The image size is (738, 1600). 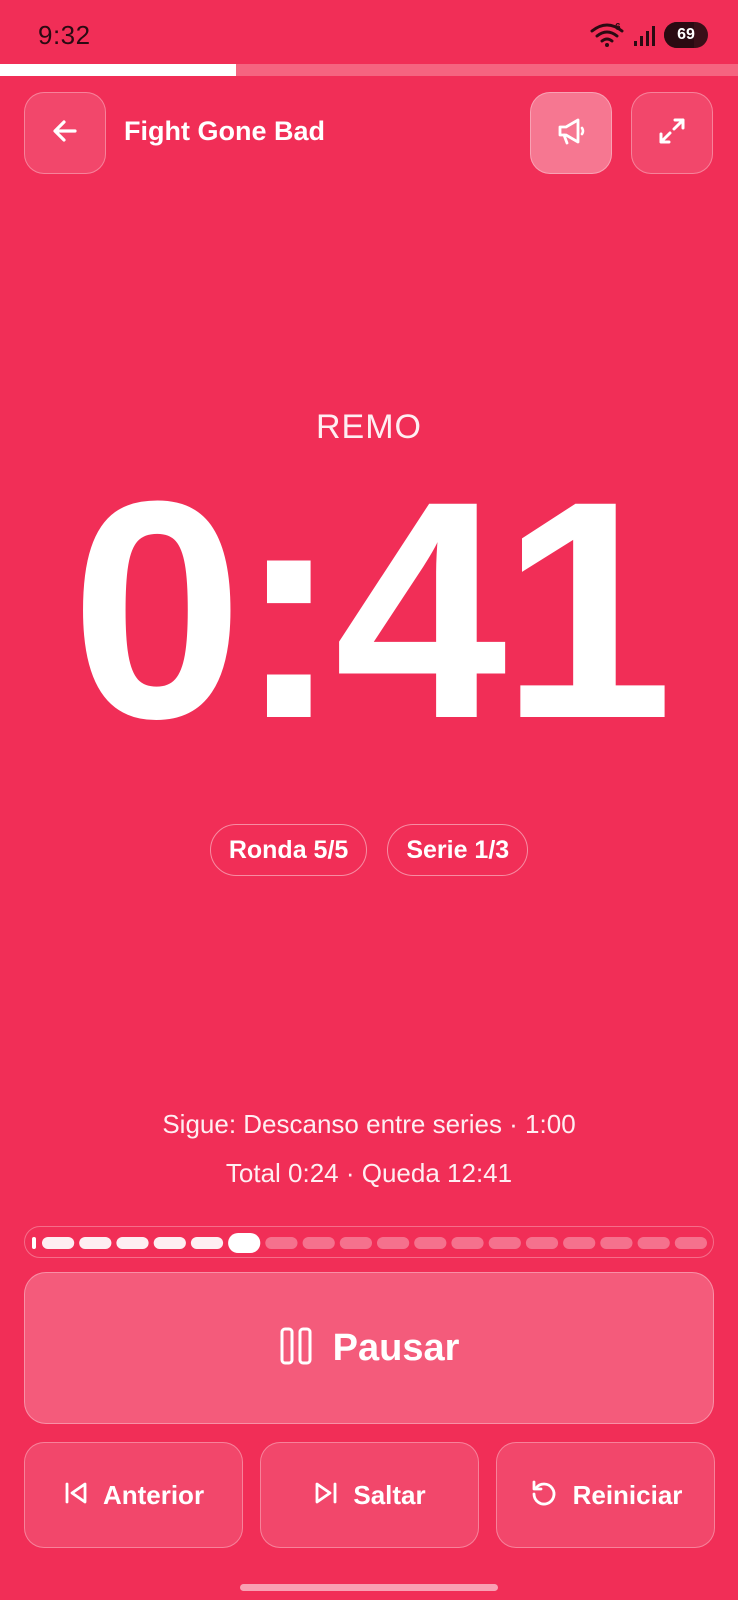 What do you see at coordinates (244, 1243) in the screenshot?
I see `interval-segment-current` at bounding box center [244, 1243].